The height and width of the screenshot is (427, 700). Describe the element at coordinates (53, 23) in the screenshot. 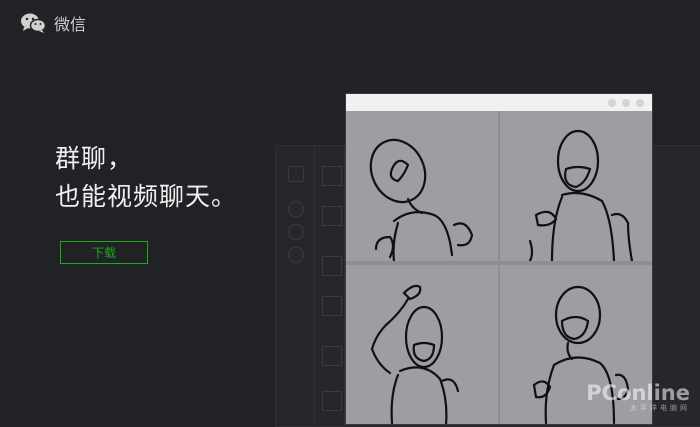

I see `header: 微信` at that location.